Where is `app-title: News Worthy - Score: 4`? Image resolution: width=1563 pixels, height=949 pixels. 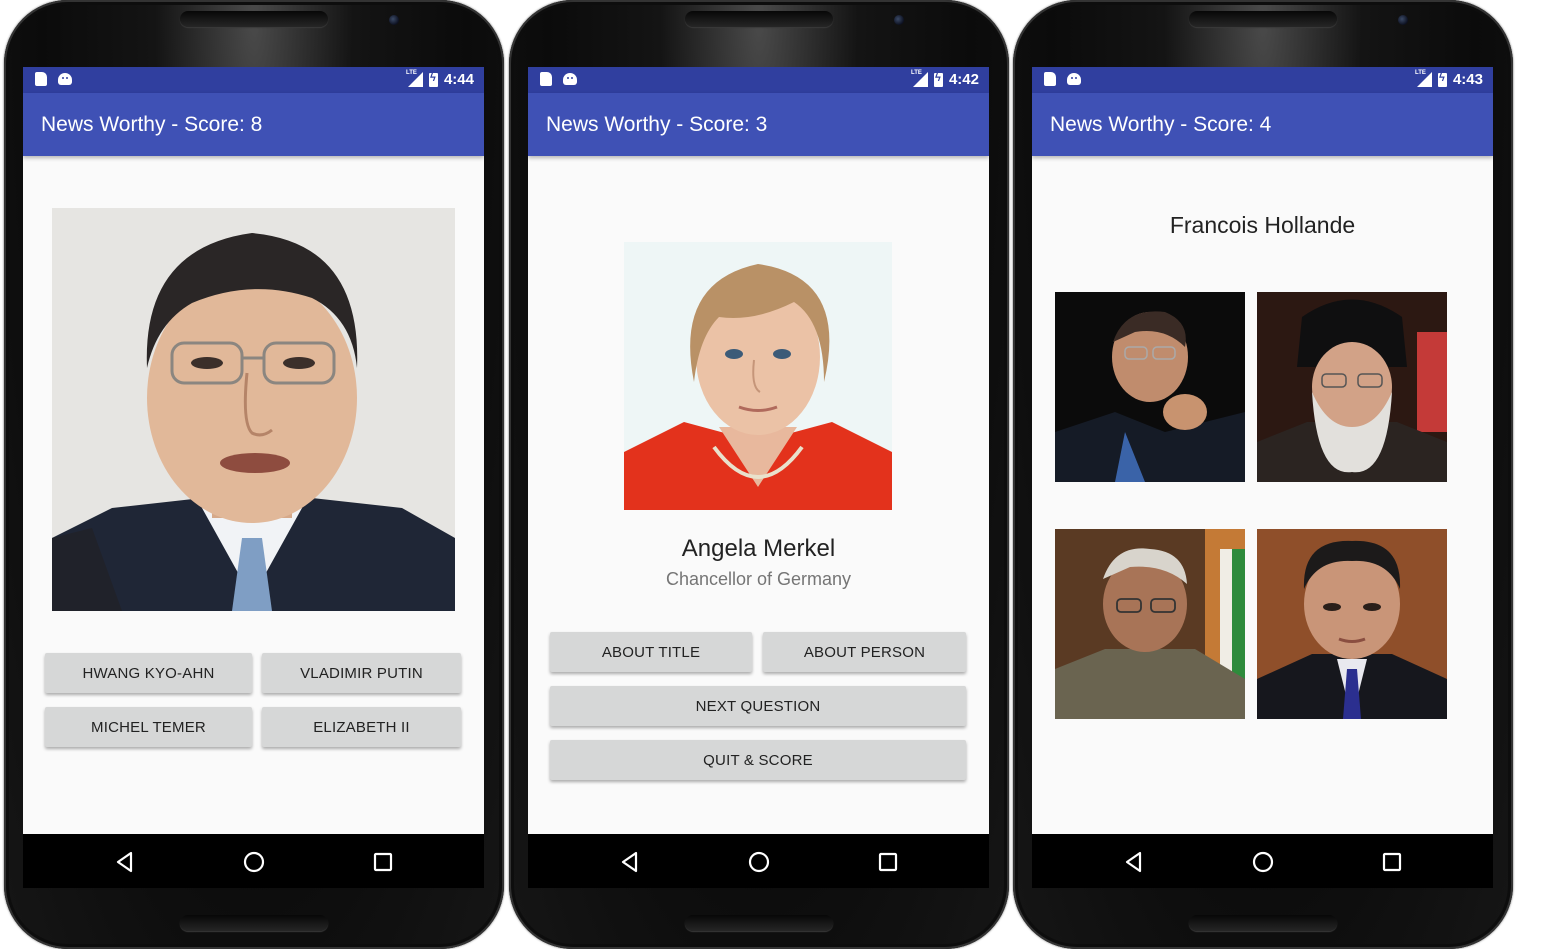
app-title: News Worthy - Score: 4 is located at coordinates (1161, 124).